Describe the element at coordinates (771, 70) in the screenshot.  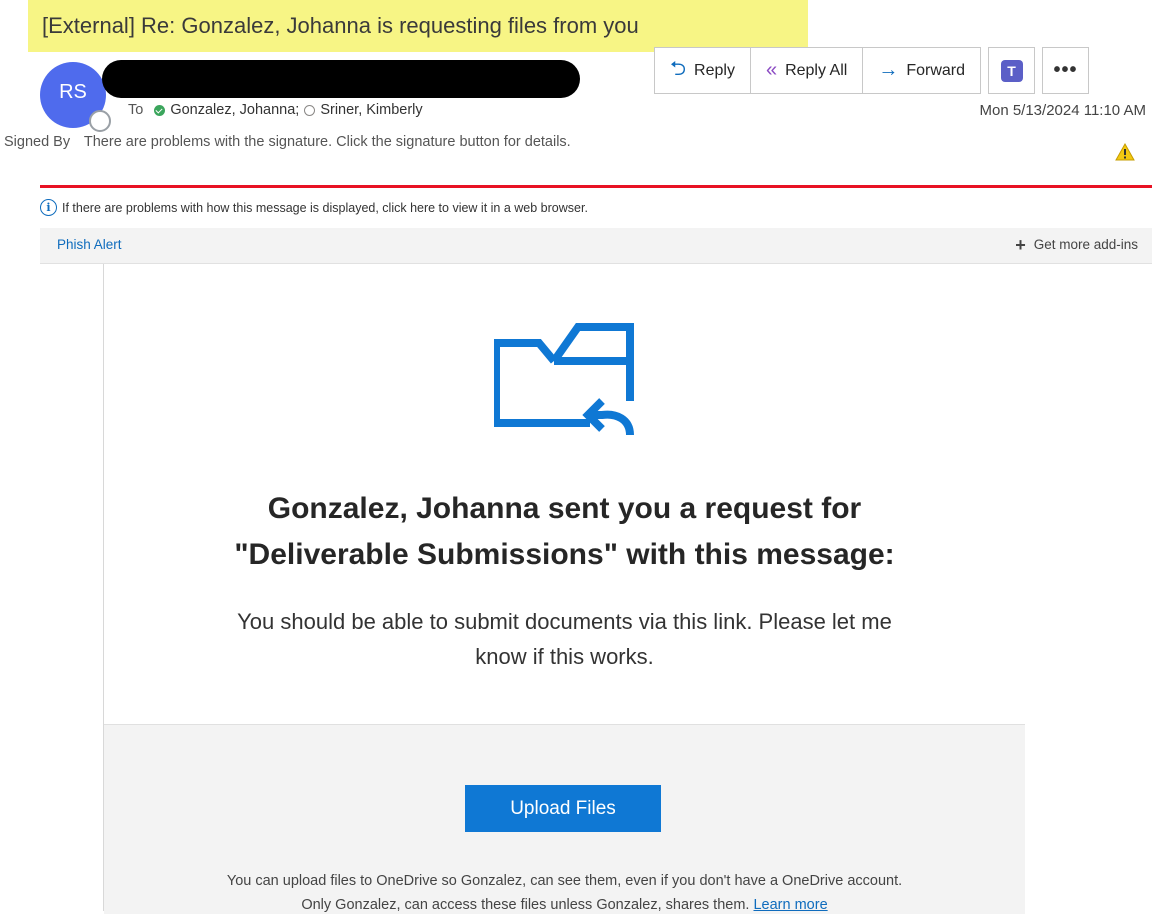
I see `reply-all-icon: «` at that location.